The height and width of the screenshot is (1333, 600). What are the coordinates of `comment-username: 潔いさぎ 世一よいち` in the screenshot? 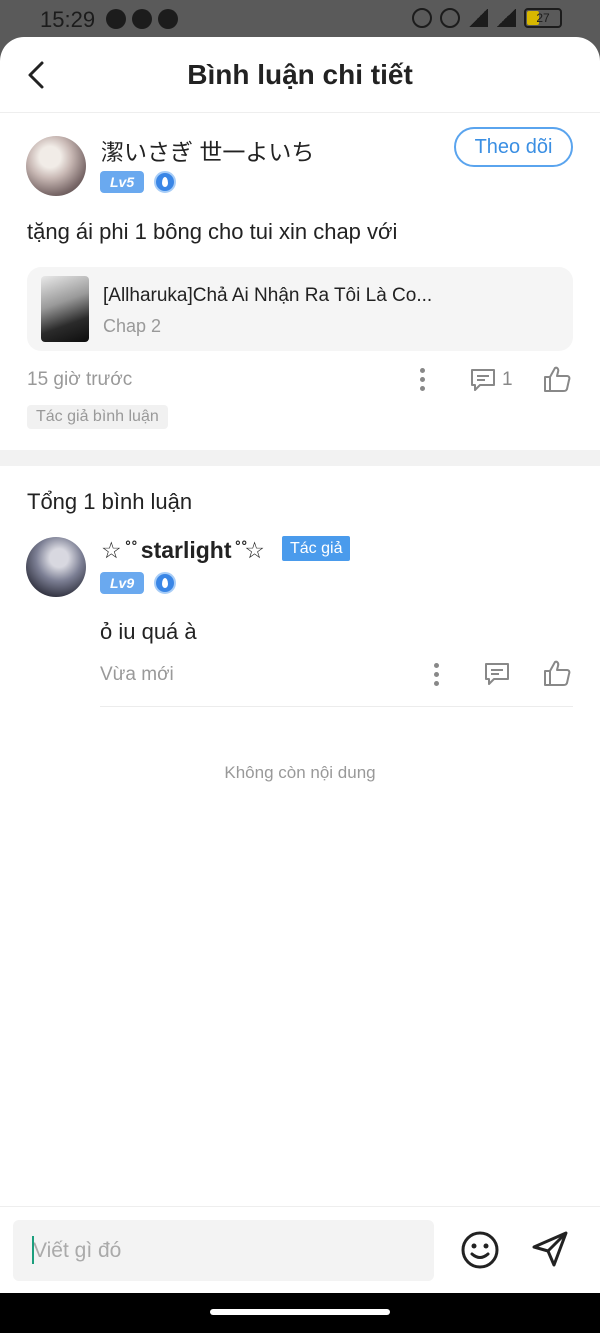 It's located at (207, 150).